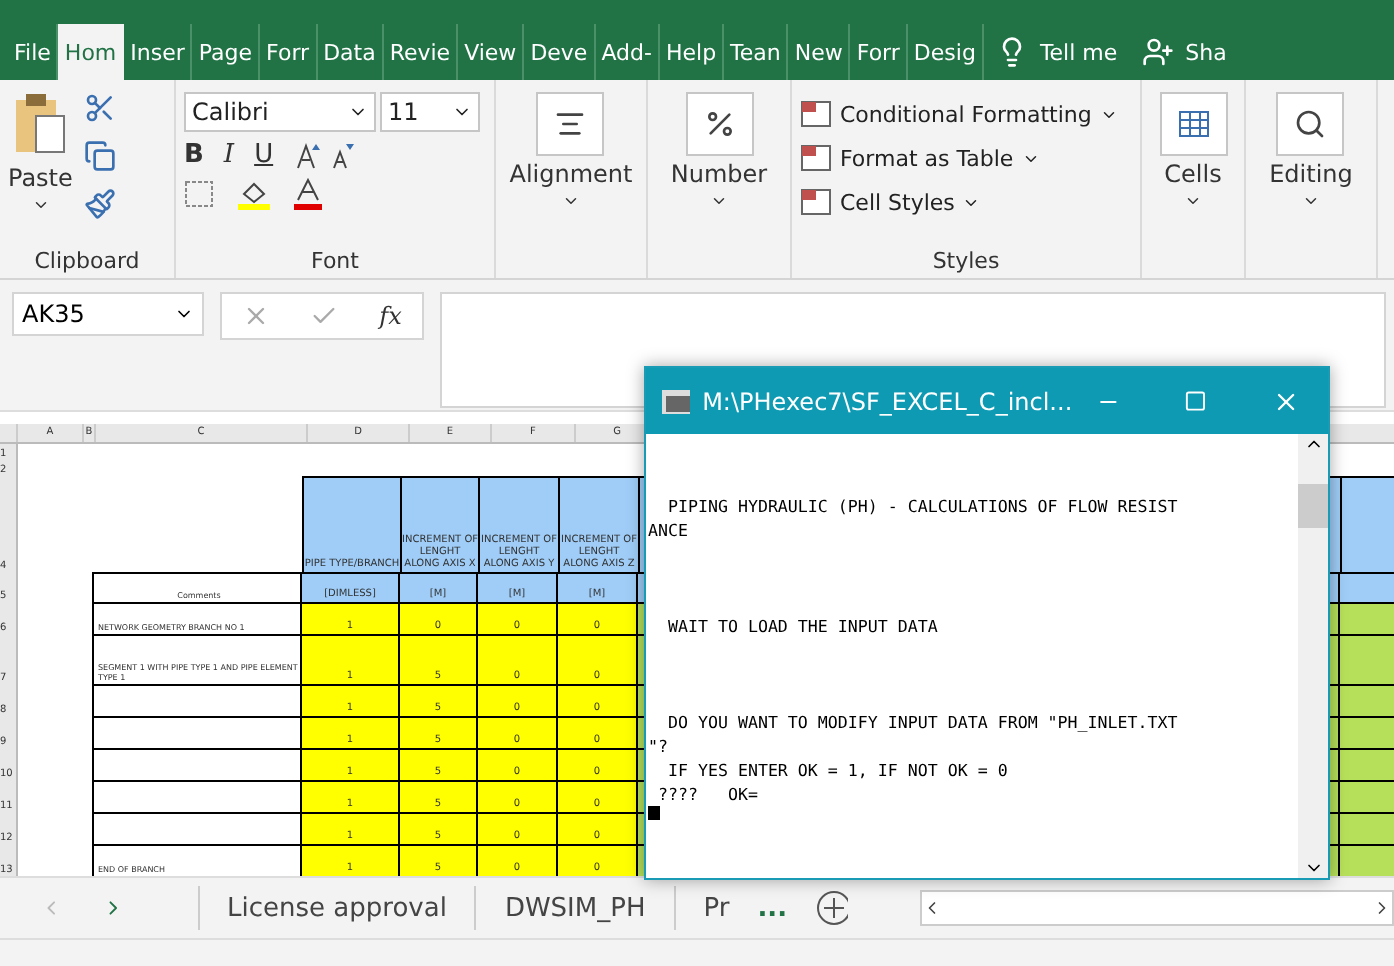 The height and width of the screenshot is (966, 1394). Describe the element at coordinates (966, 202) in the screenshot. I see `styles-menu-item: Cell Styles` at that location.